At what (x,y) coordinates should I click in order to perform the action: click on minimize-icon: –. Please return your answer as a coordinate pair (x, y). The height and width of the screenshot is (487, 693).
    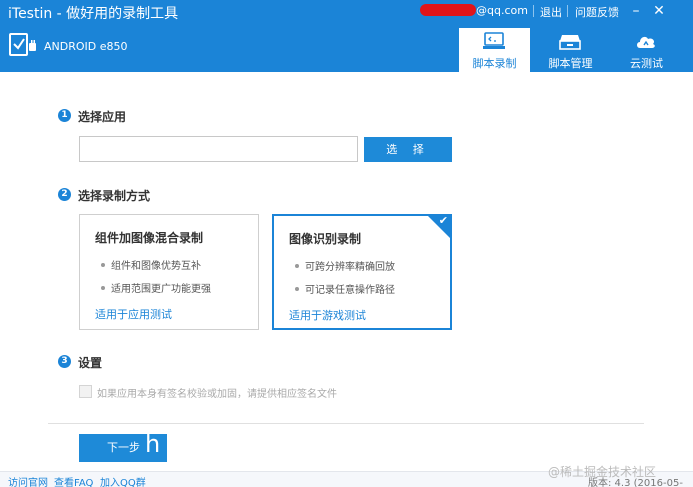
    Looking at the image, I should click on (636, 11).